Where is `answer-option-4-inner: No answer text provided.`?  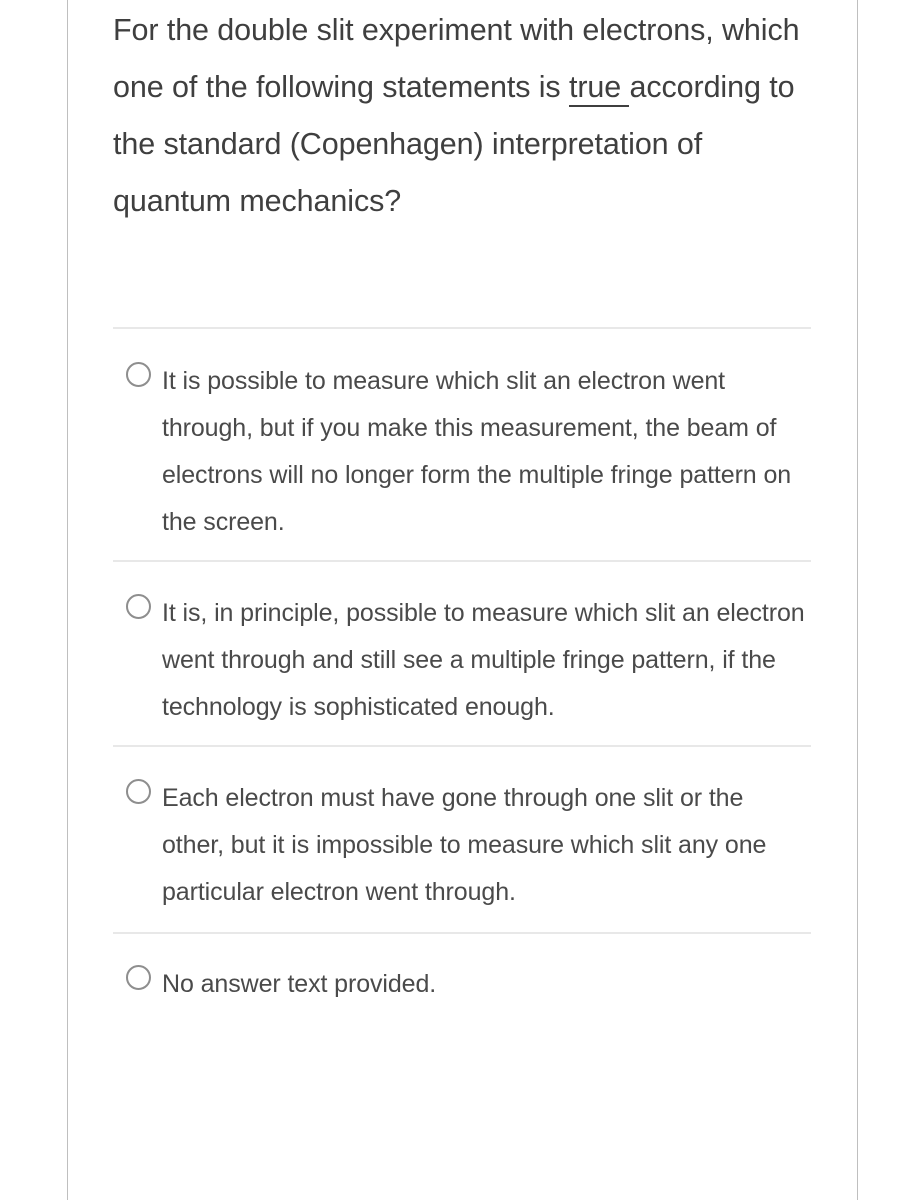
answer-option-4-inner: No answer text provided. is located at coordinates (462, 984).